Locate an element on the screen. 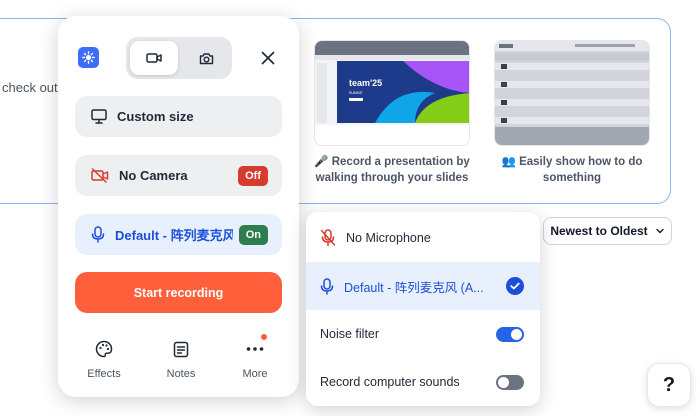 This screenshot has height=416, width=700. camera-off-icon is located at coordinates (100, 175).